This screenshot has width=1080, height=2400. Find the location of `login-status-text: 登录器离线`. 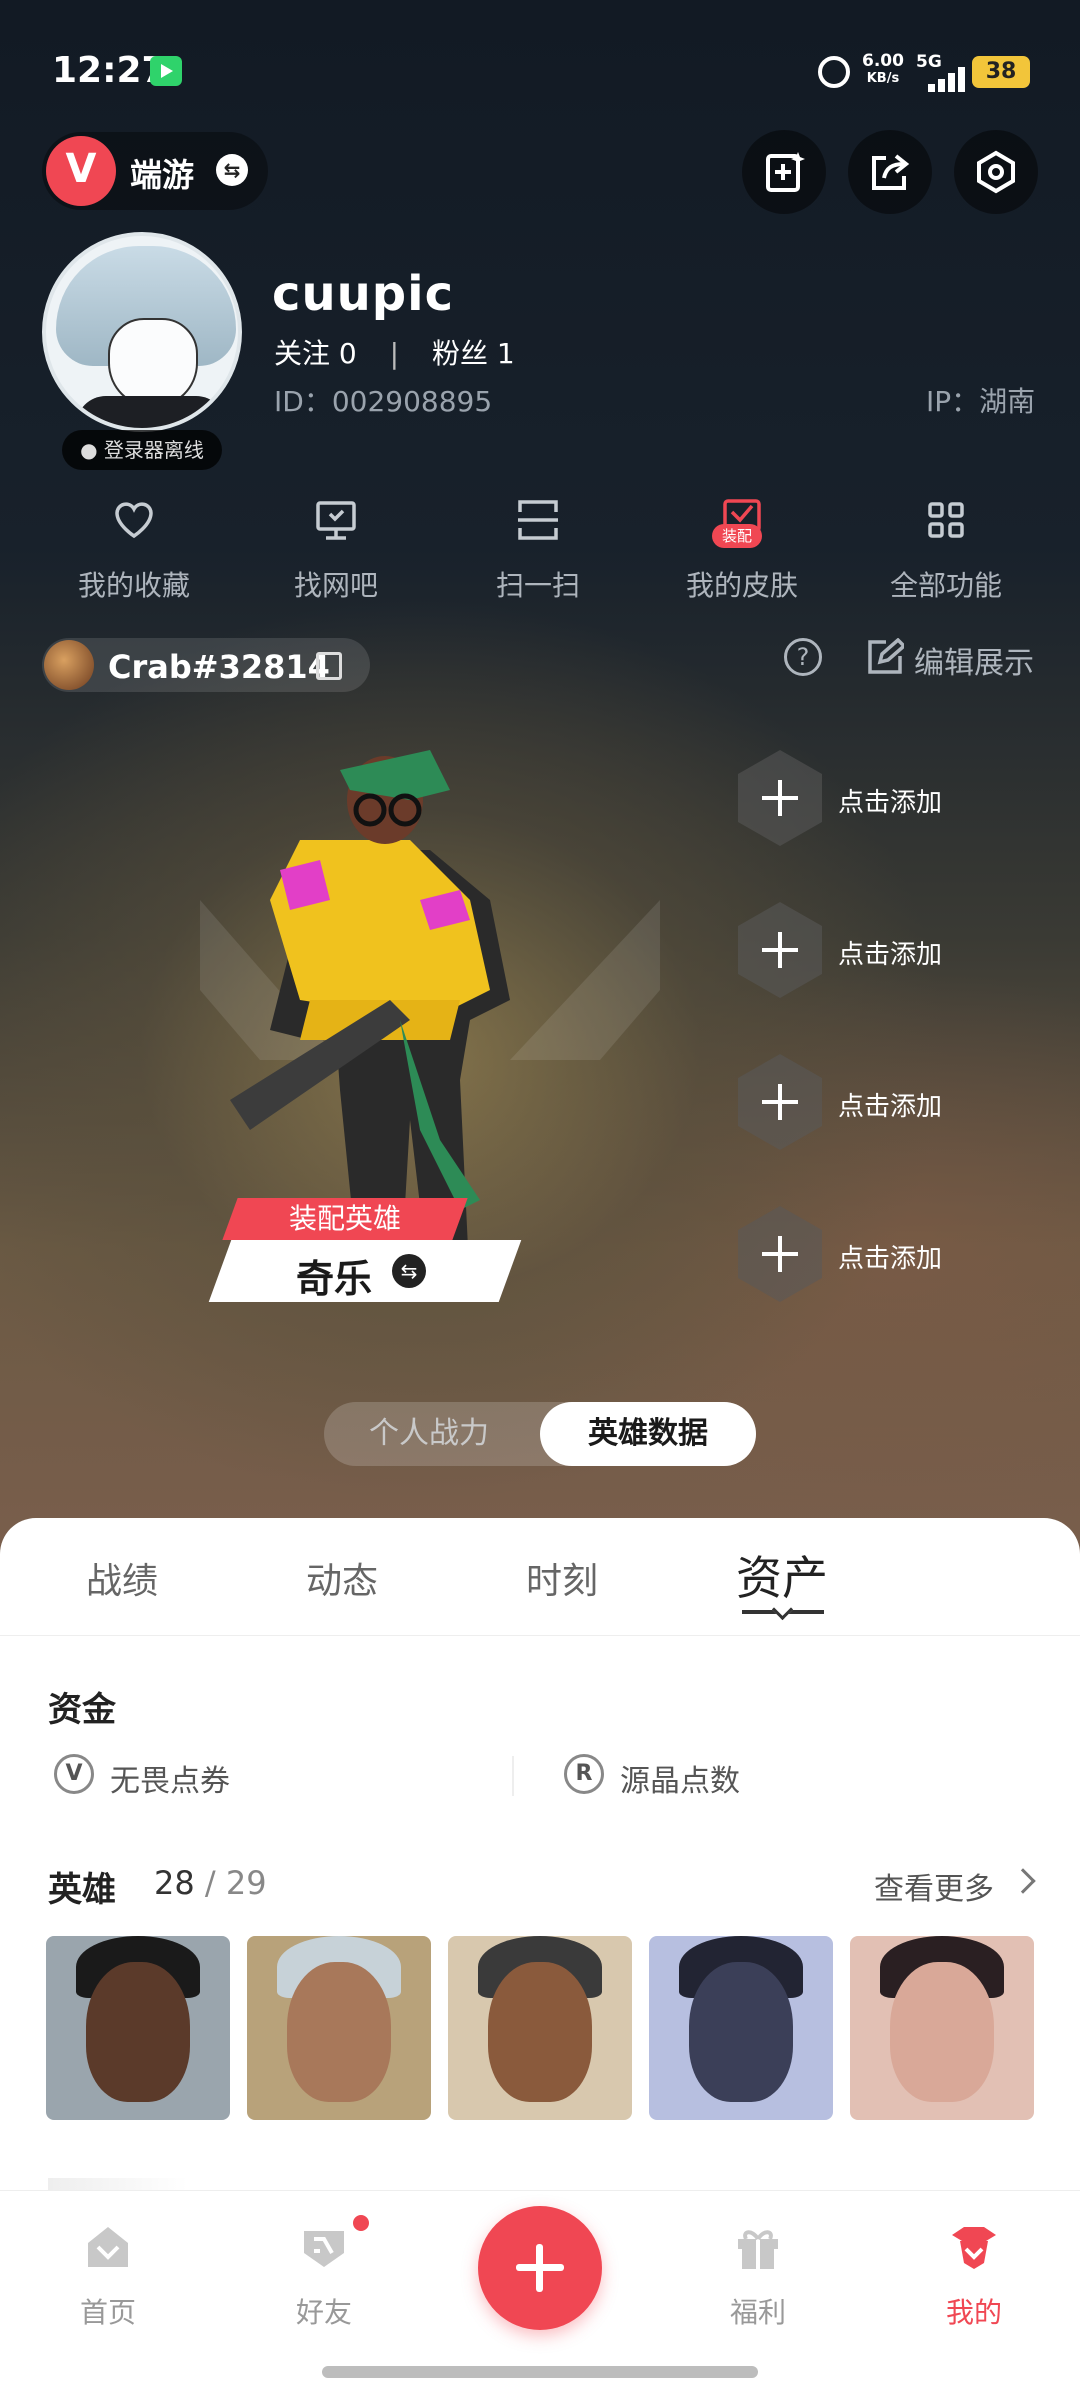

login-status-text: 登录器离线 is located at coordinates (153, 450).